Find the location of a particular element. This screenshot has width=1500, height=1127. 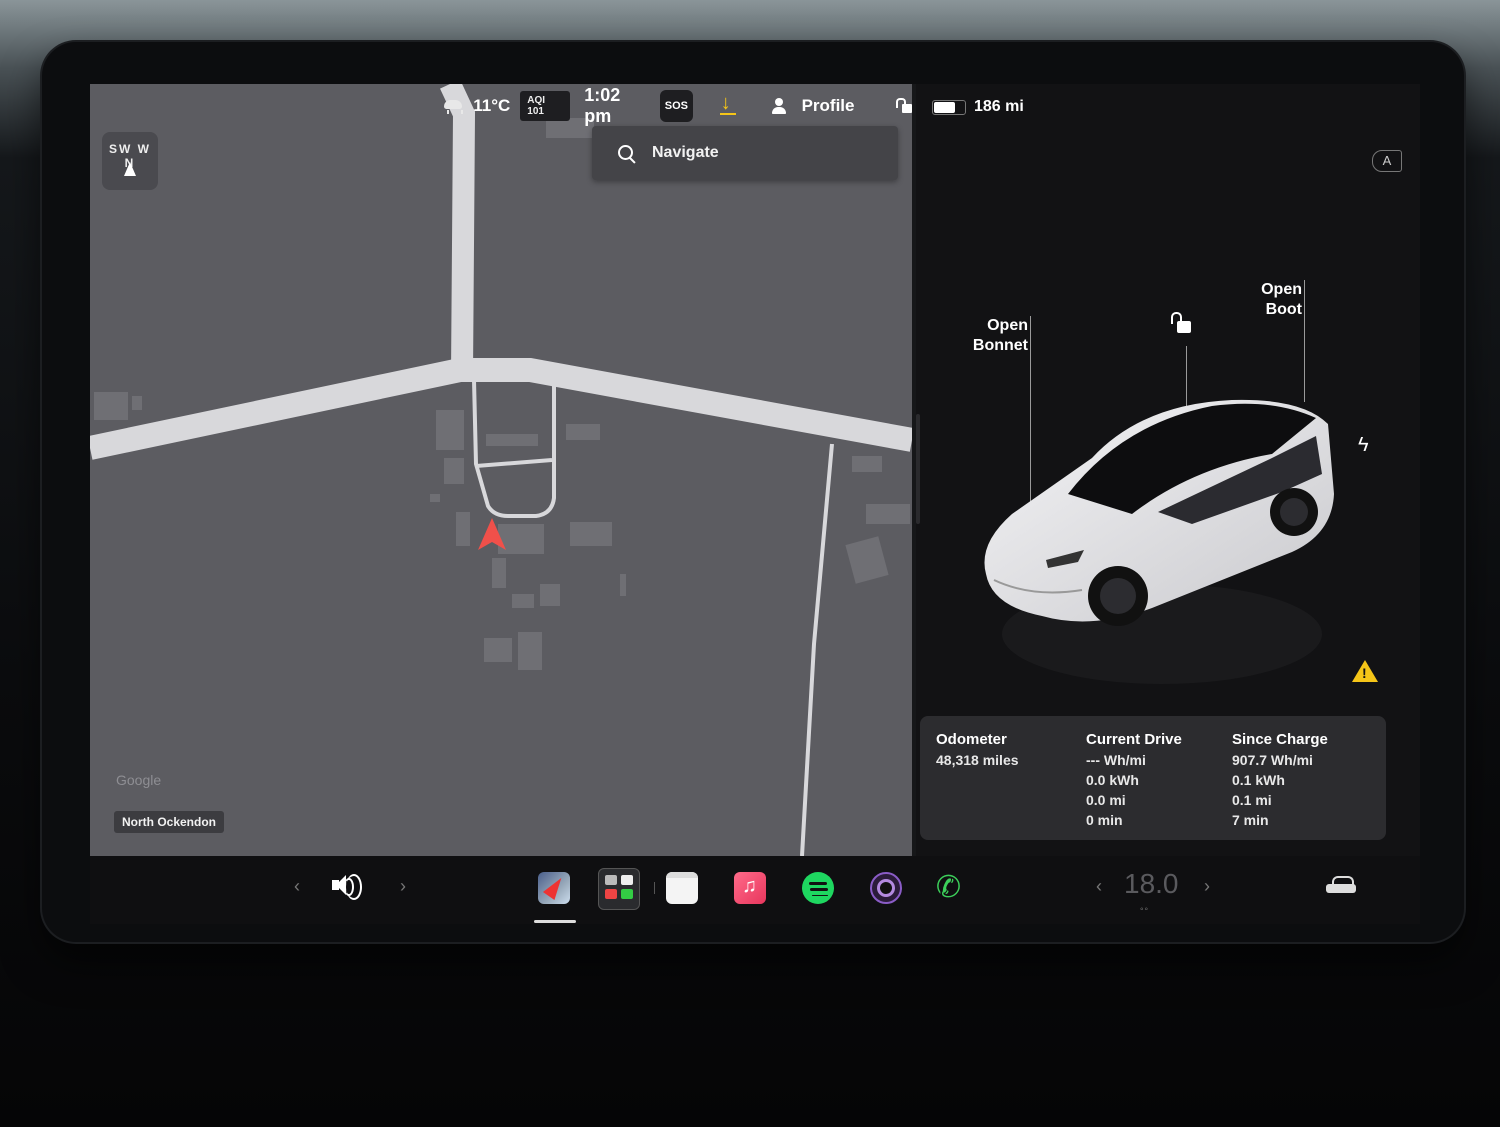

current-drive-title: Current Drive is located at coordinates (1134, 739).